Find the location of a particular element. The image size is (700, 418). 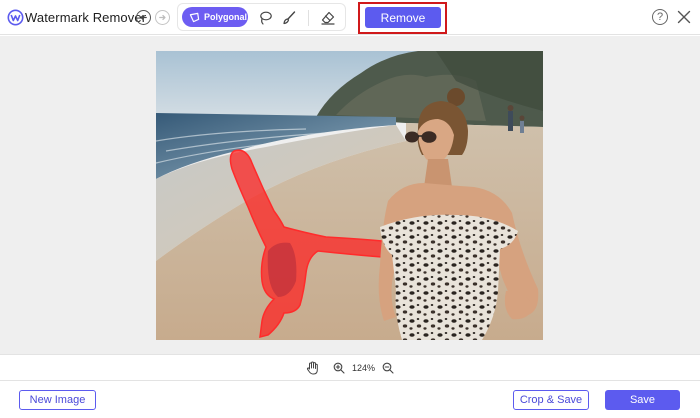

hand-icon is located at coordinates (312, 368).